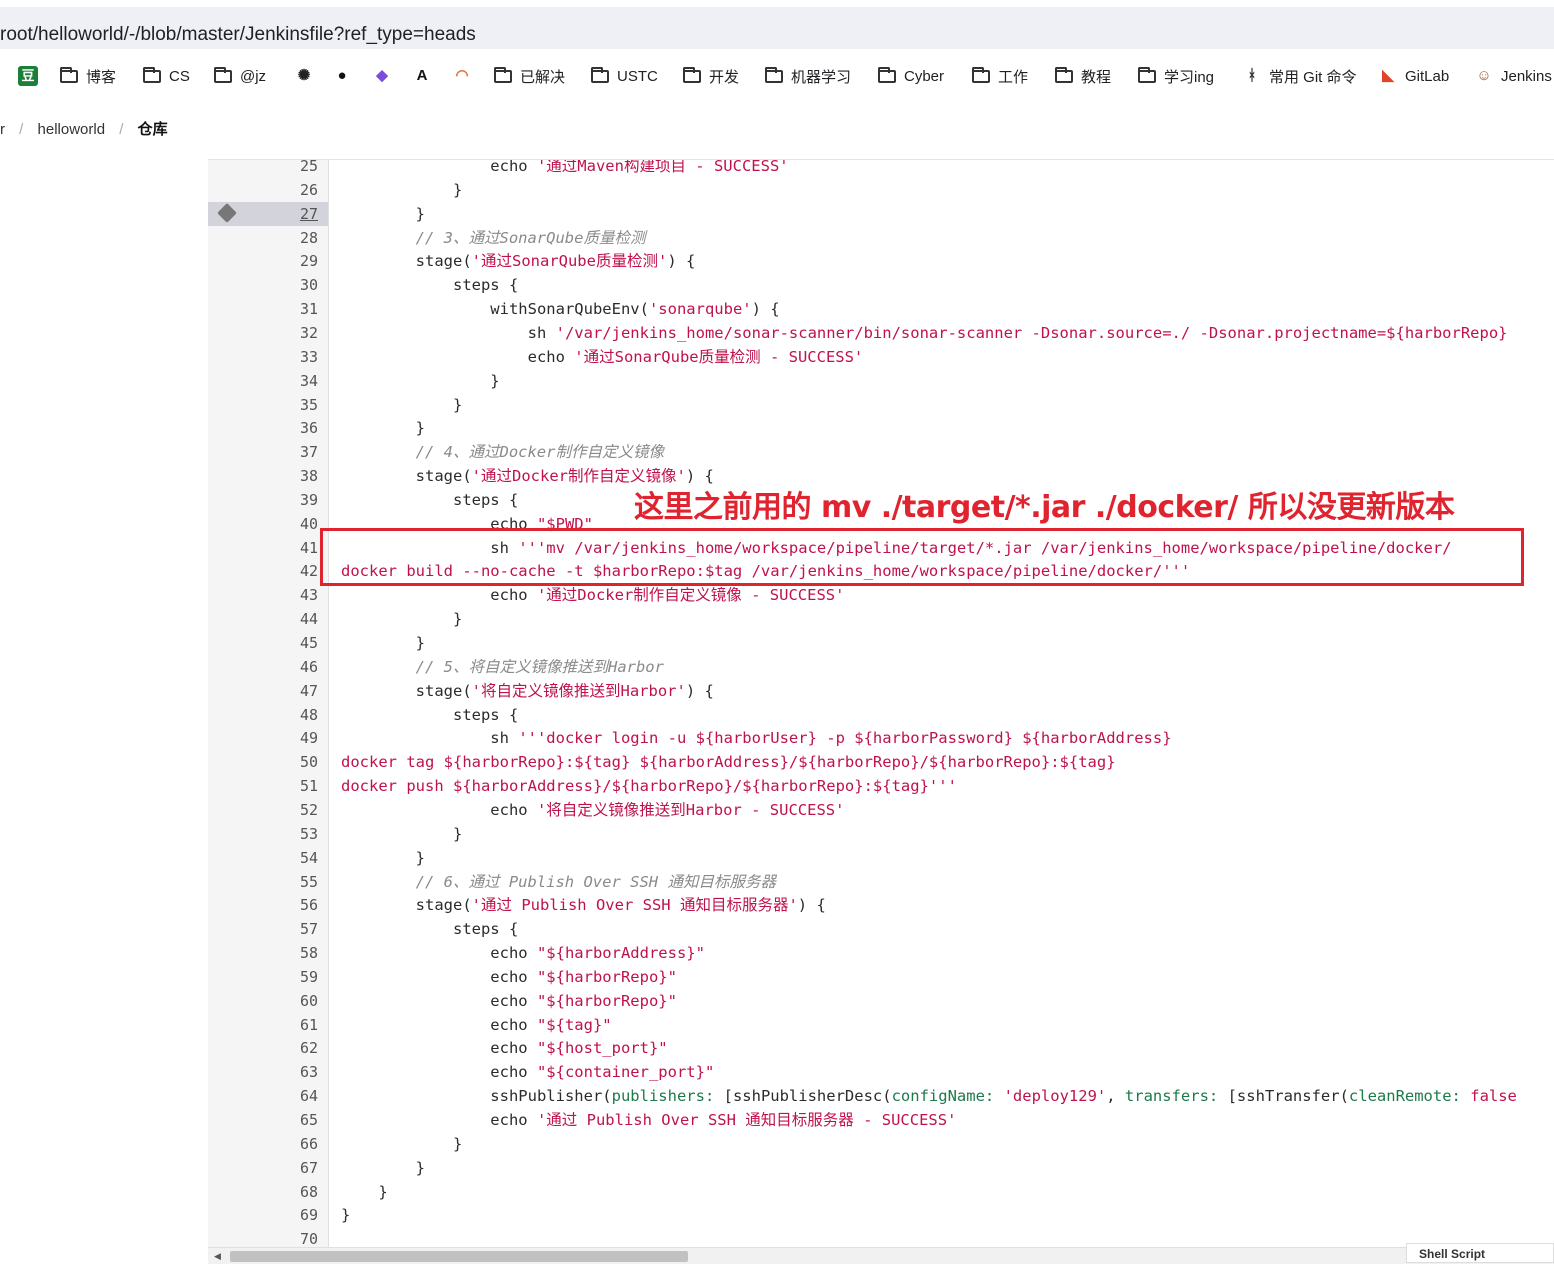  I want to click on bookmark-copilot: ◆, so click(385, 76).